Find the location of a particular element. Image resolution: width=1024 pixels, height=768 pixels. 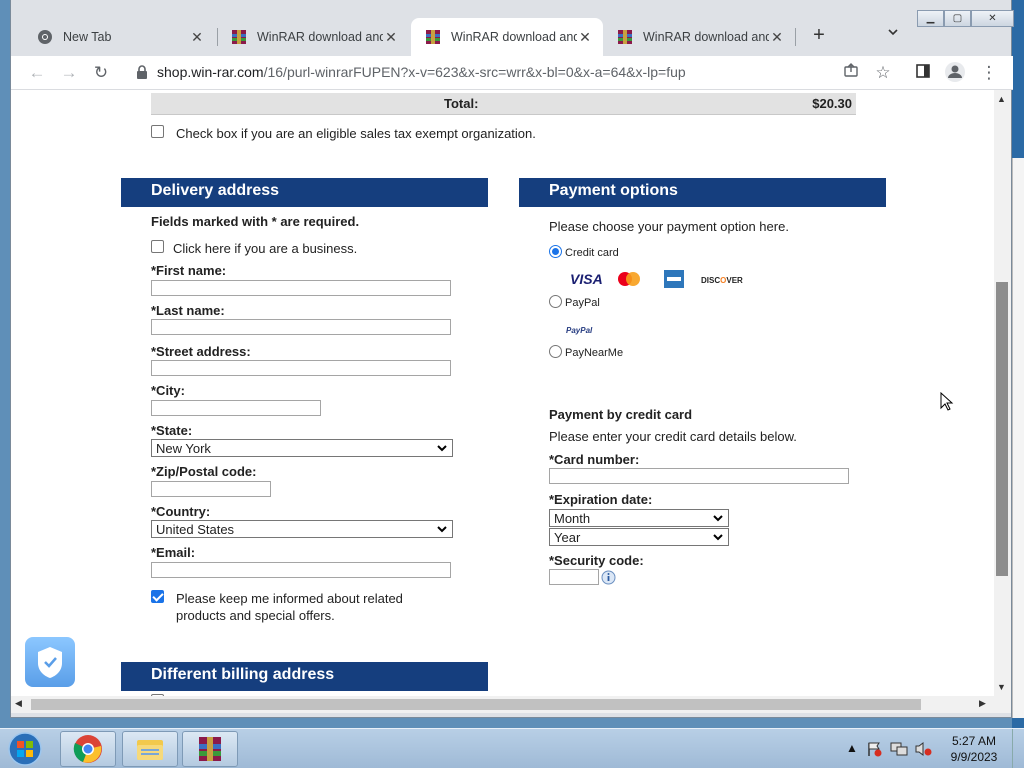

tab-winrar-3: WinRAR download and ✕ is located at coordinates (699, 37).